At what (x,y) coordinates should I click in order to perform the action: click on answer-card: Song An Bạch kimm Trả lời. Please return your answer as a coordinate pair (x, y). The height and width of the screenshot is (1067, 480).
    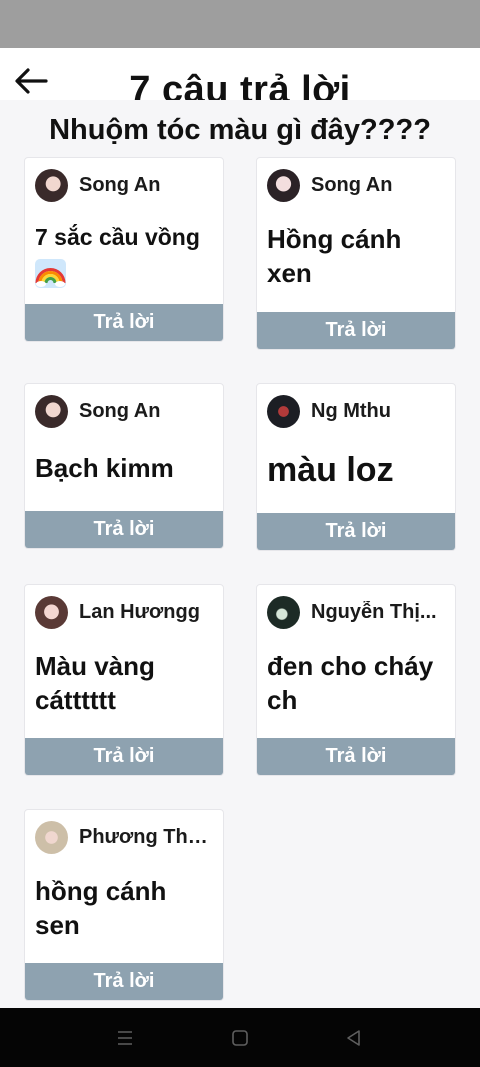
    Looking at the image, I should click on (124, 466).